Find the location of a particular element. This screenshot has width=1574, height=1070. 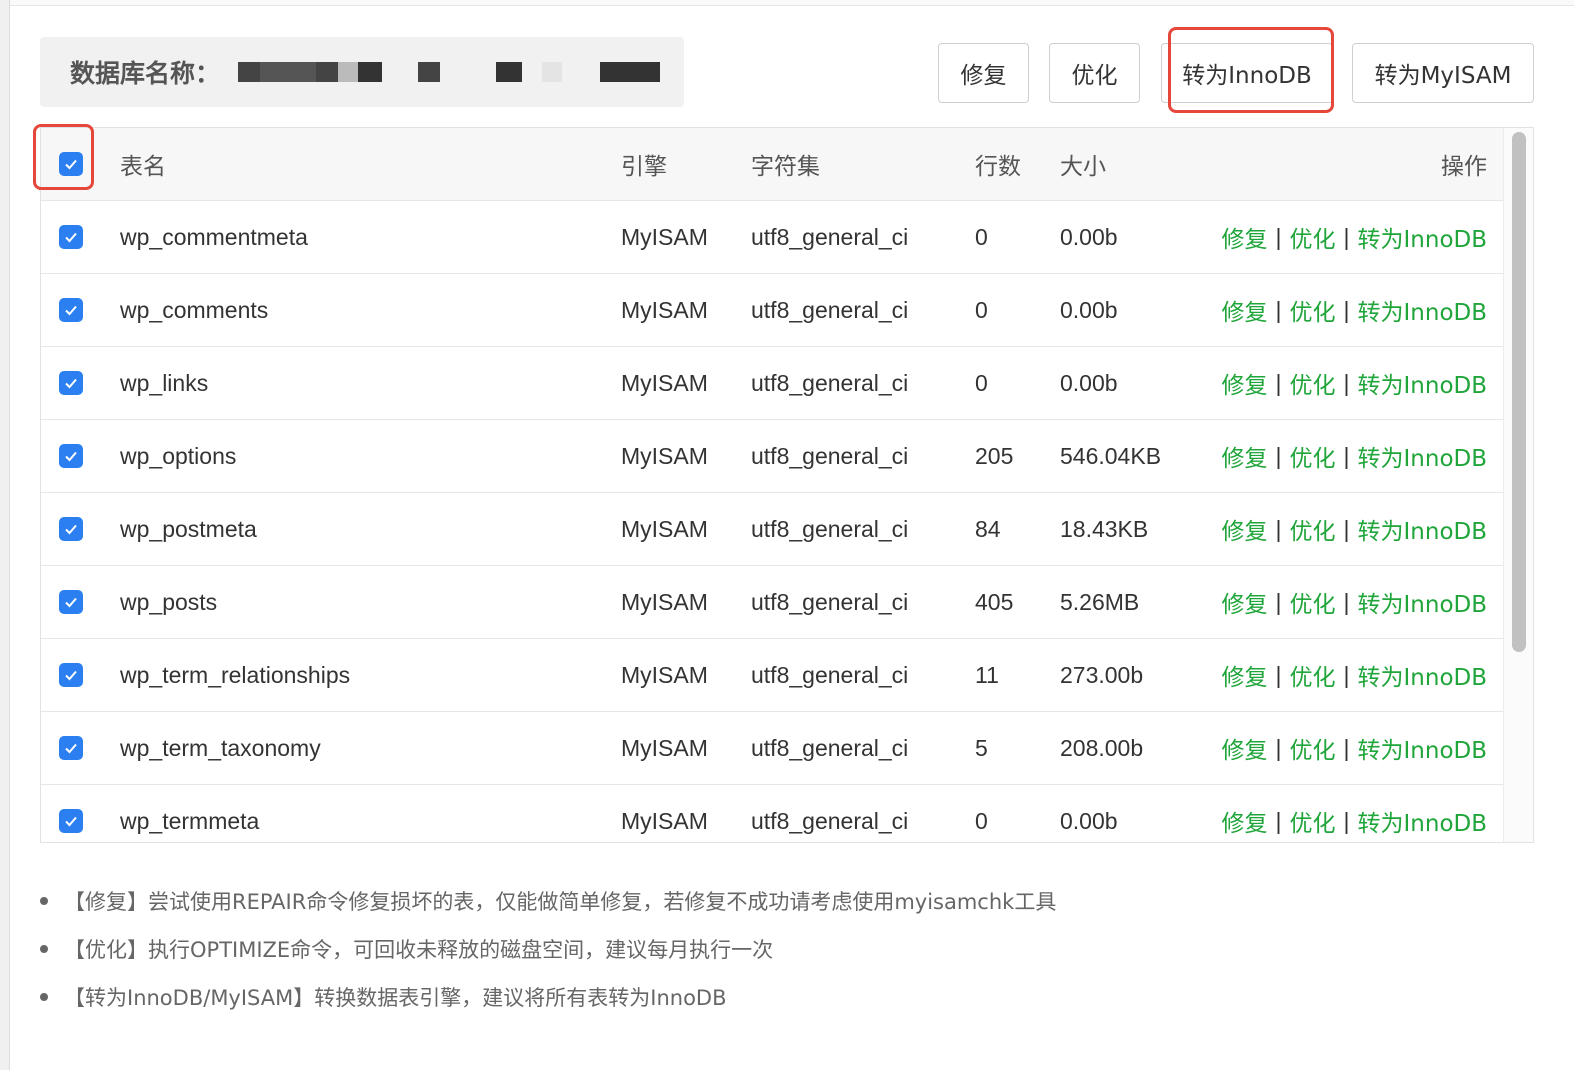

table-size: 546.04KB is located at coordinates (1111, 455).